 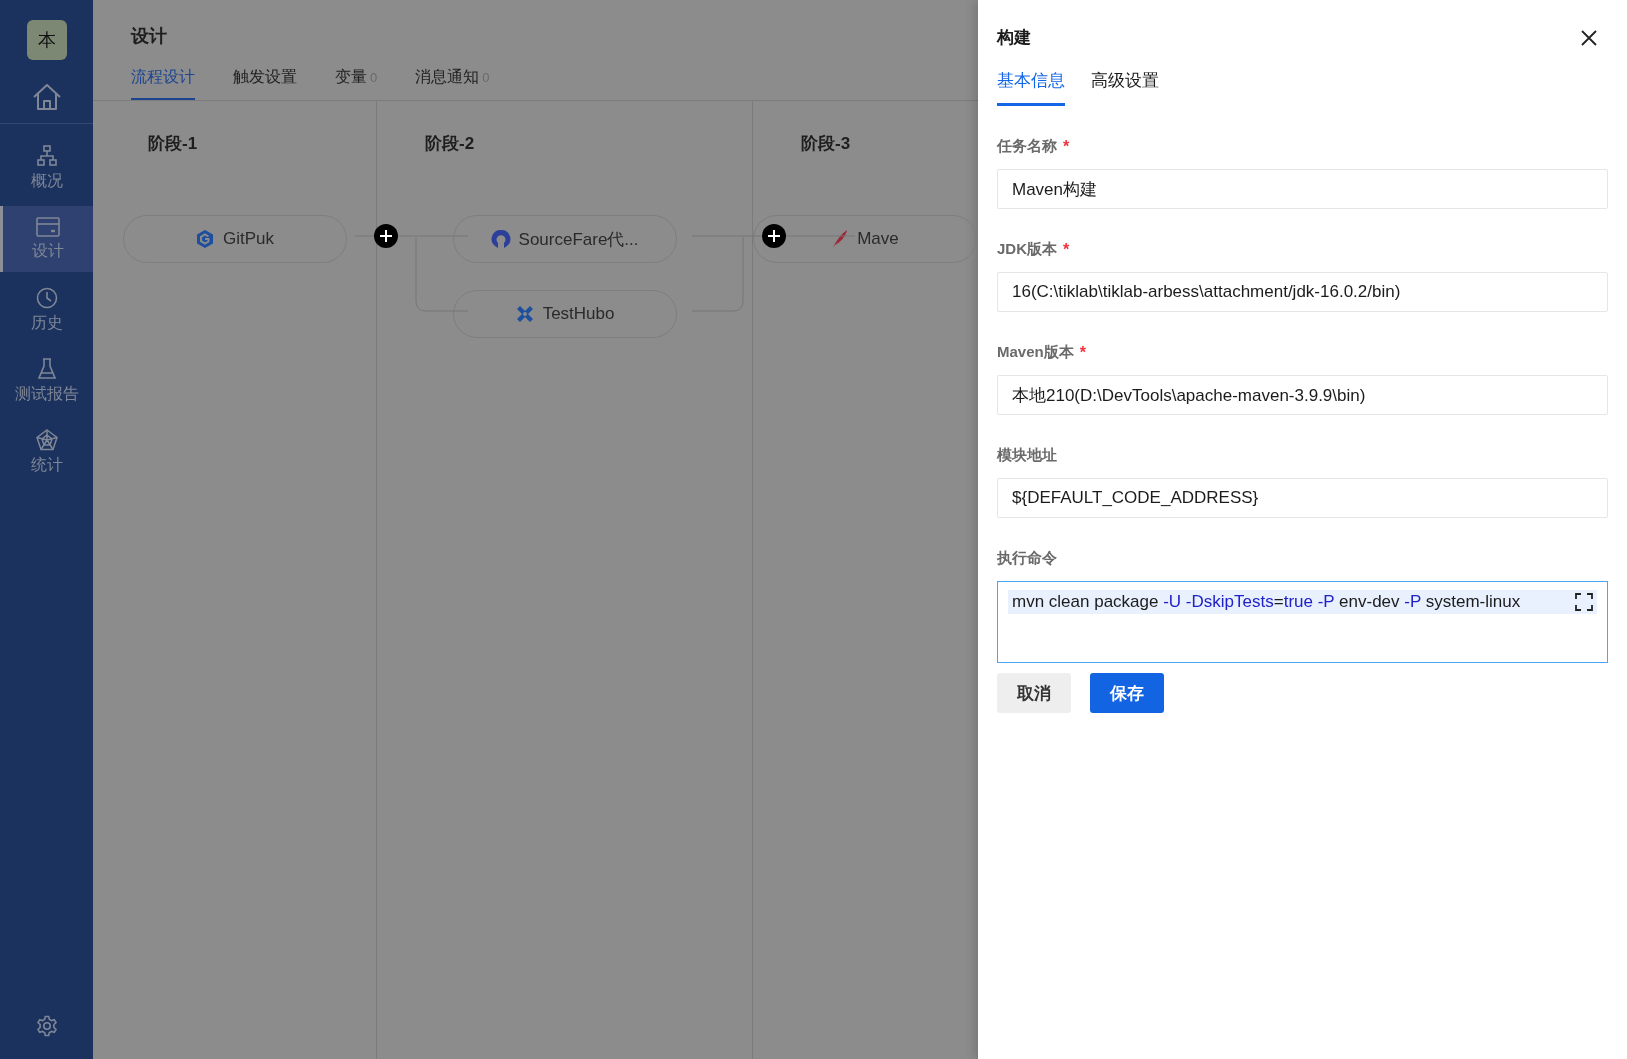 I want to click on ring-logo-icon, so click(x=500, y=239).